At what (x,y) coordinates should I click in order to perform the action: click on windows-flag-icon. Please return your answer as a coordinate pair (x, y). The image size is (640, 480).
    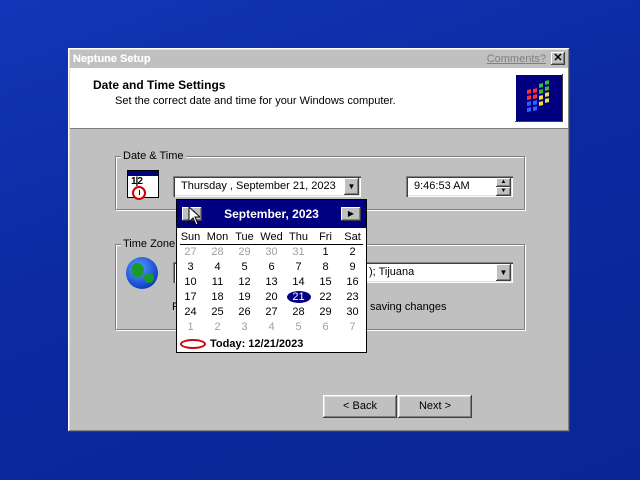
    Looking at the image, I should click on (538, 96).